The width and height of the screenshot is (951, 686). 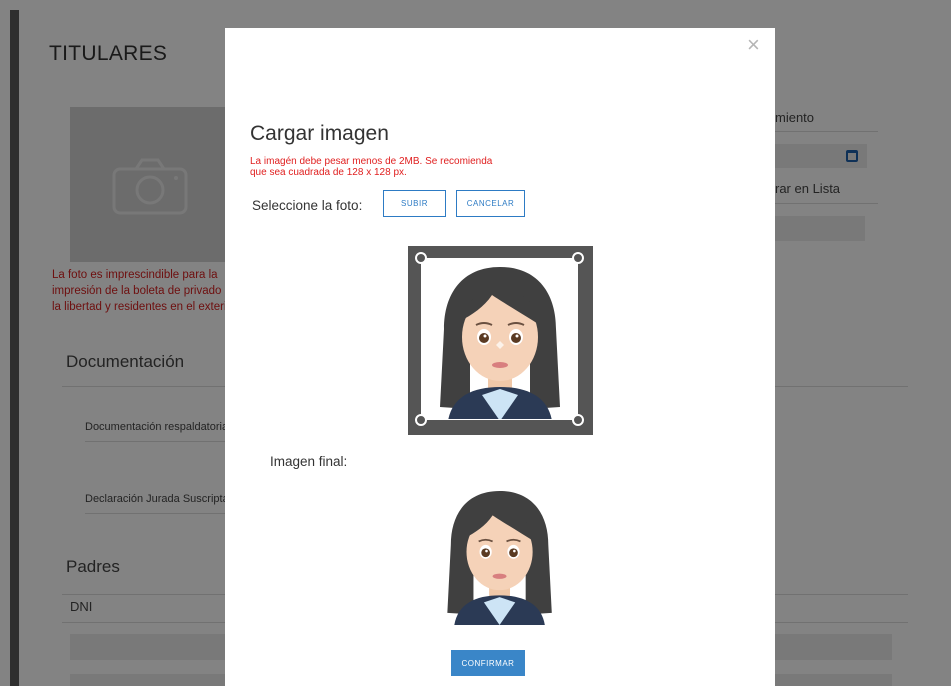 I want to click on final-image-label: Imagen final:, so click(x=309, y=461).